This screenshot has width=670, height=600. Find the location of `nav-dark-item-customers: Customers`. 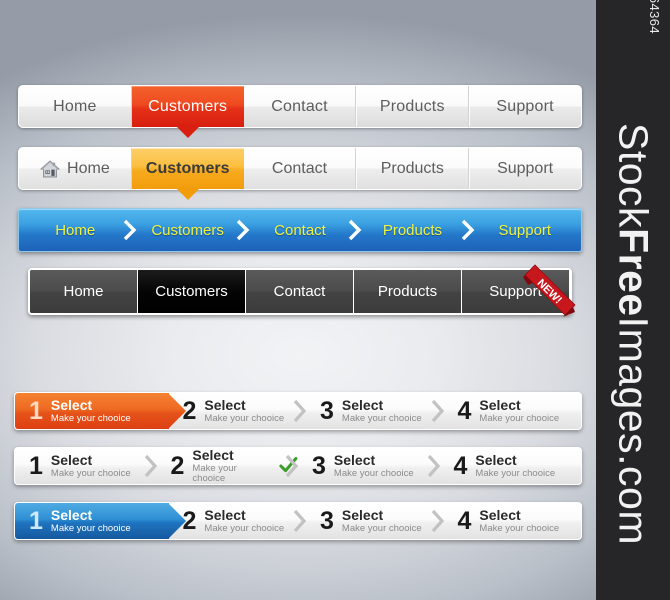

nav-dark-item-customers: Customers is located at coordinates (192, 291).